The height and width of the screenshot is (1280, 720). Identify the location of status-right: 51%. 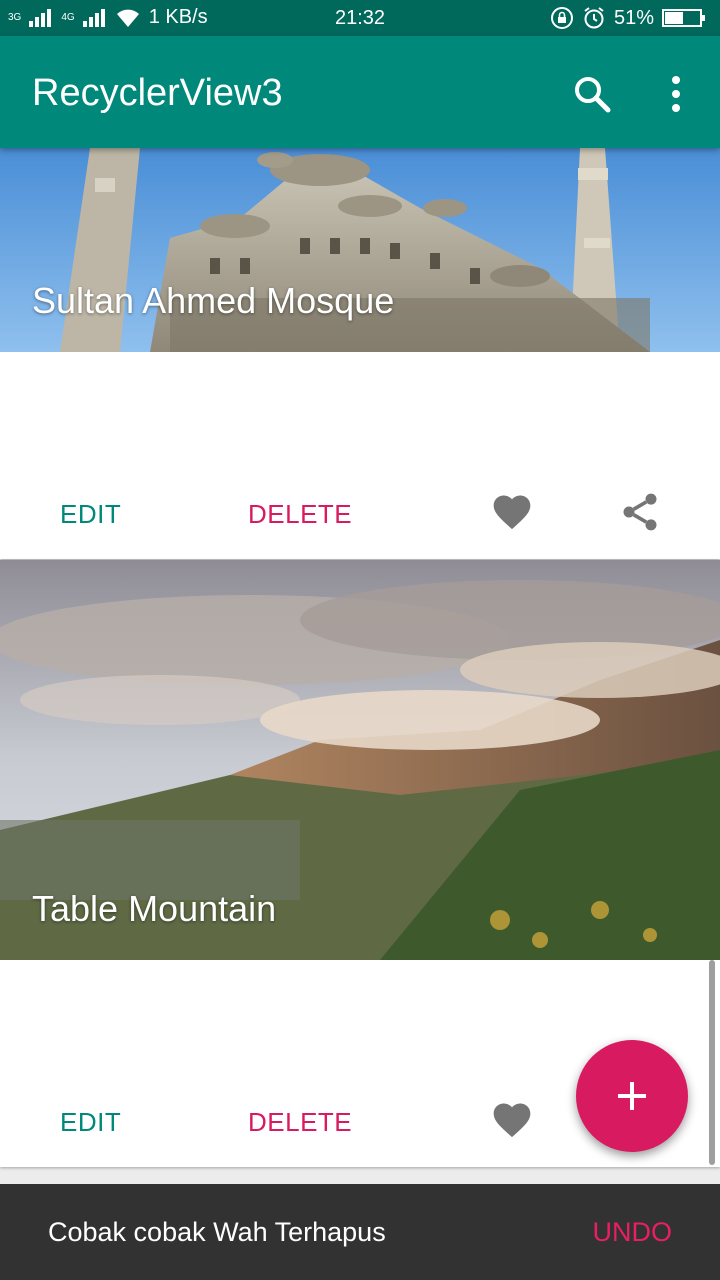
(628, 18).